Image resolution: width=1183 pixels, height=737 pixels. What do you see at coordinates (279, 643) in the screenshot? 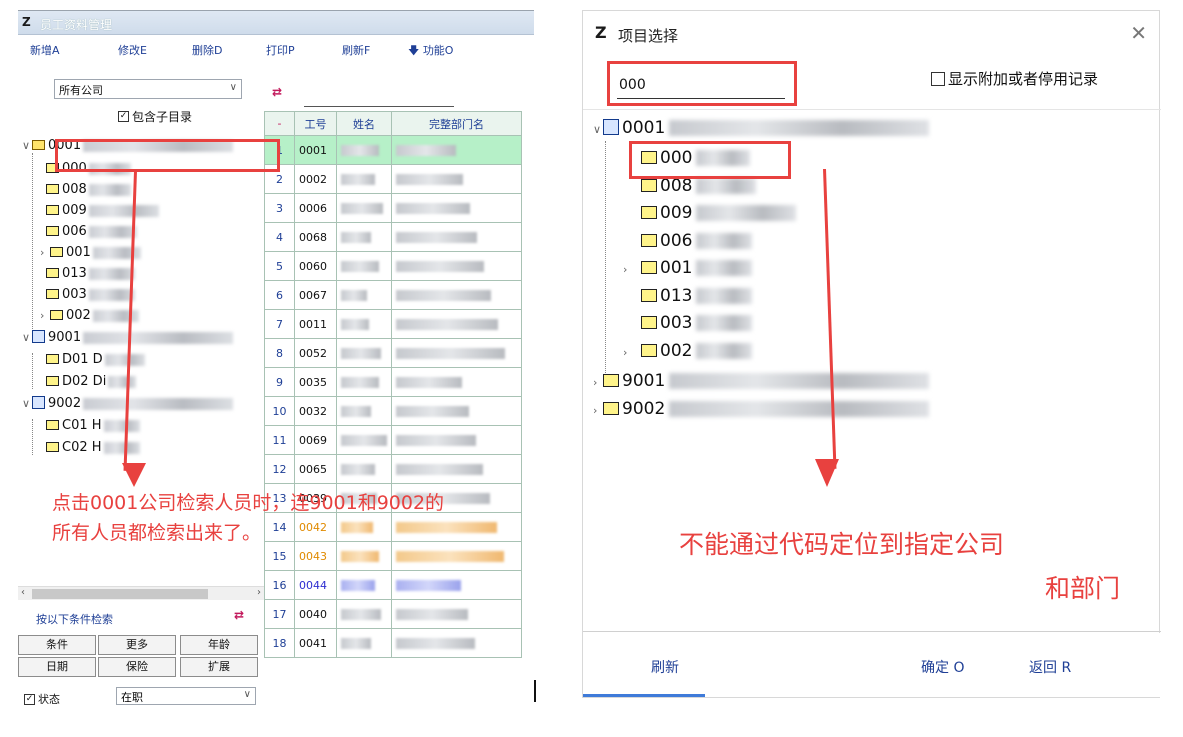
I see `row-index: 18` at bounding box center [279, 643].